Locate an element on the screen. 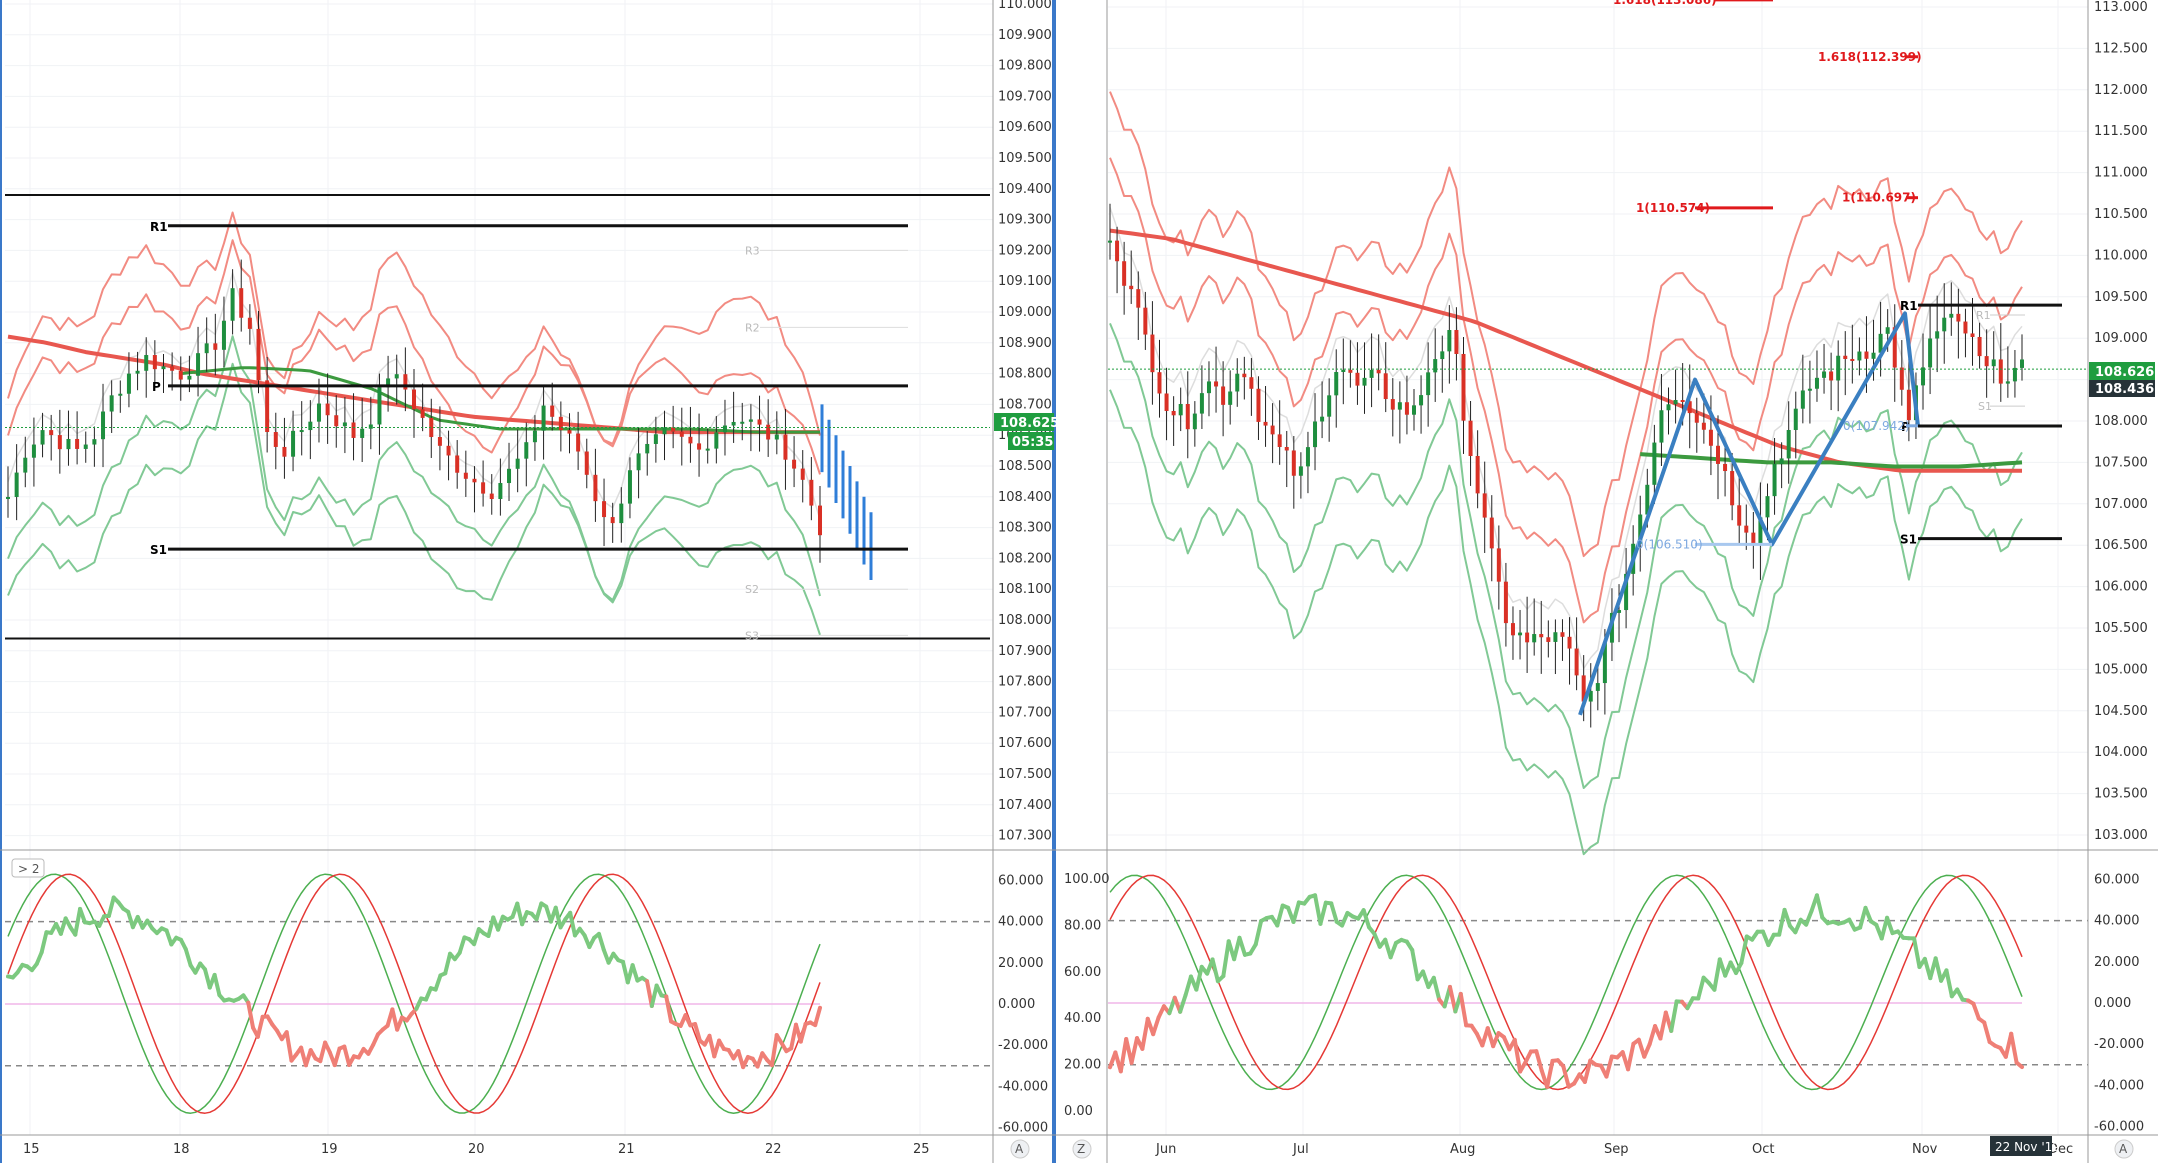  oscillator-collapse-button: > 2 is located at coordinates (29, 869).